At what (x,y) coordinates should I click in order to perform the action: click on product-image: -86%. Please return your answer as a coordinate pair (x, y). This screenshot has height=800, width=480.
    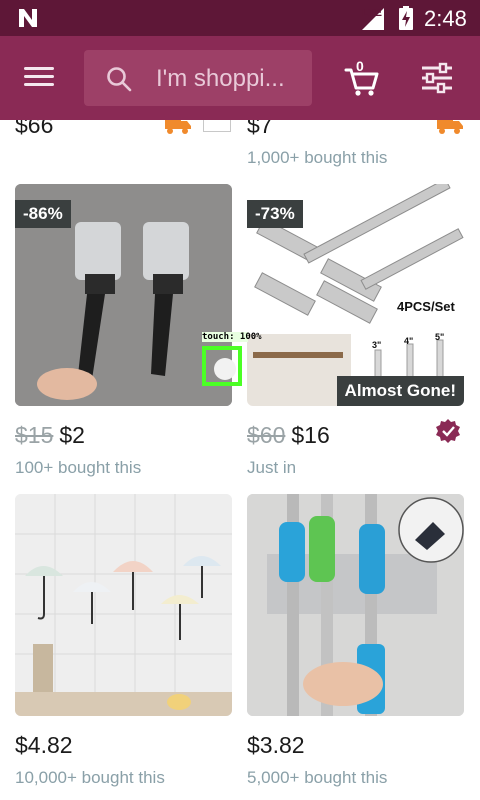
    Looking at the image, I should click on (123, 295).